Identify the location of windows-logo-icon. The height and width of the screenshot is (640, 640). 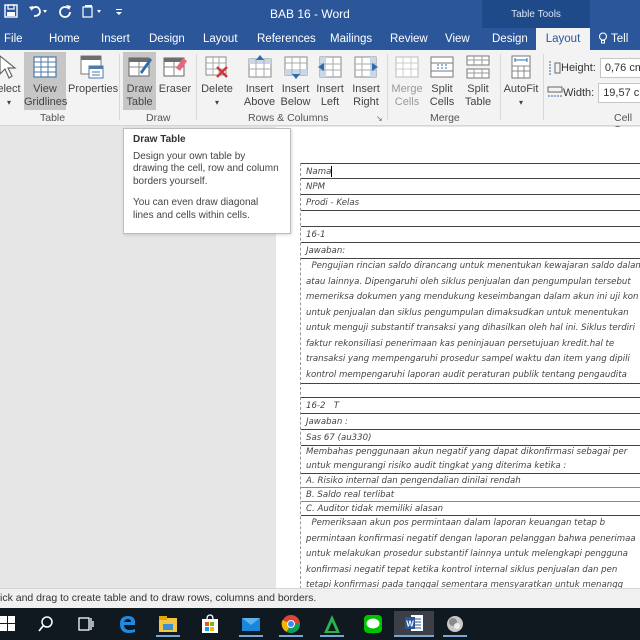
(7, 623).